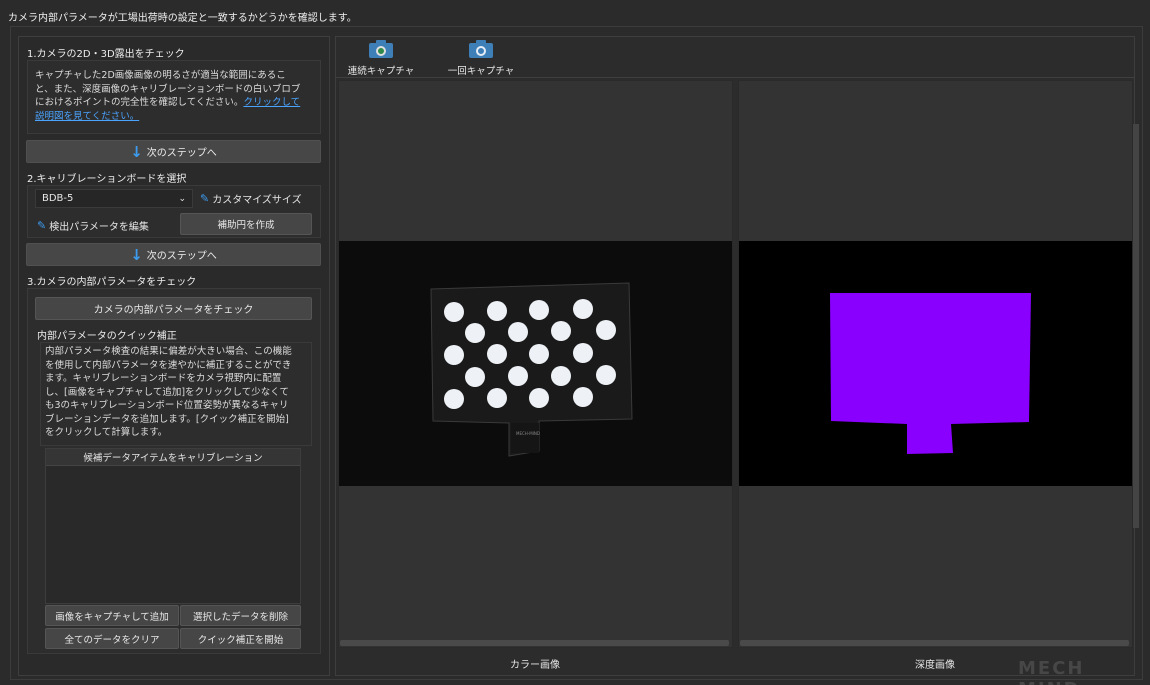 The height and width of the screenshot is (685, 1150). Describe the element at coordinates (167, 392) in the screenshot. I see `quick-desc-line: し、[画像をキャプチャして追加]をクリックして少なくて` at that location.